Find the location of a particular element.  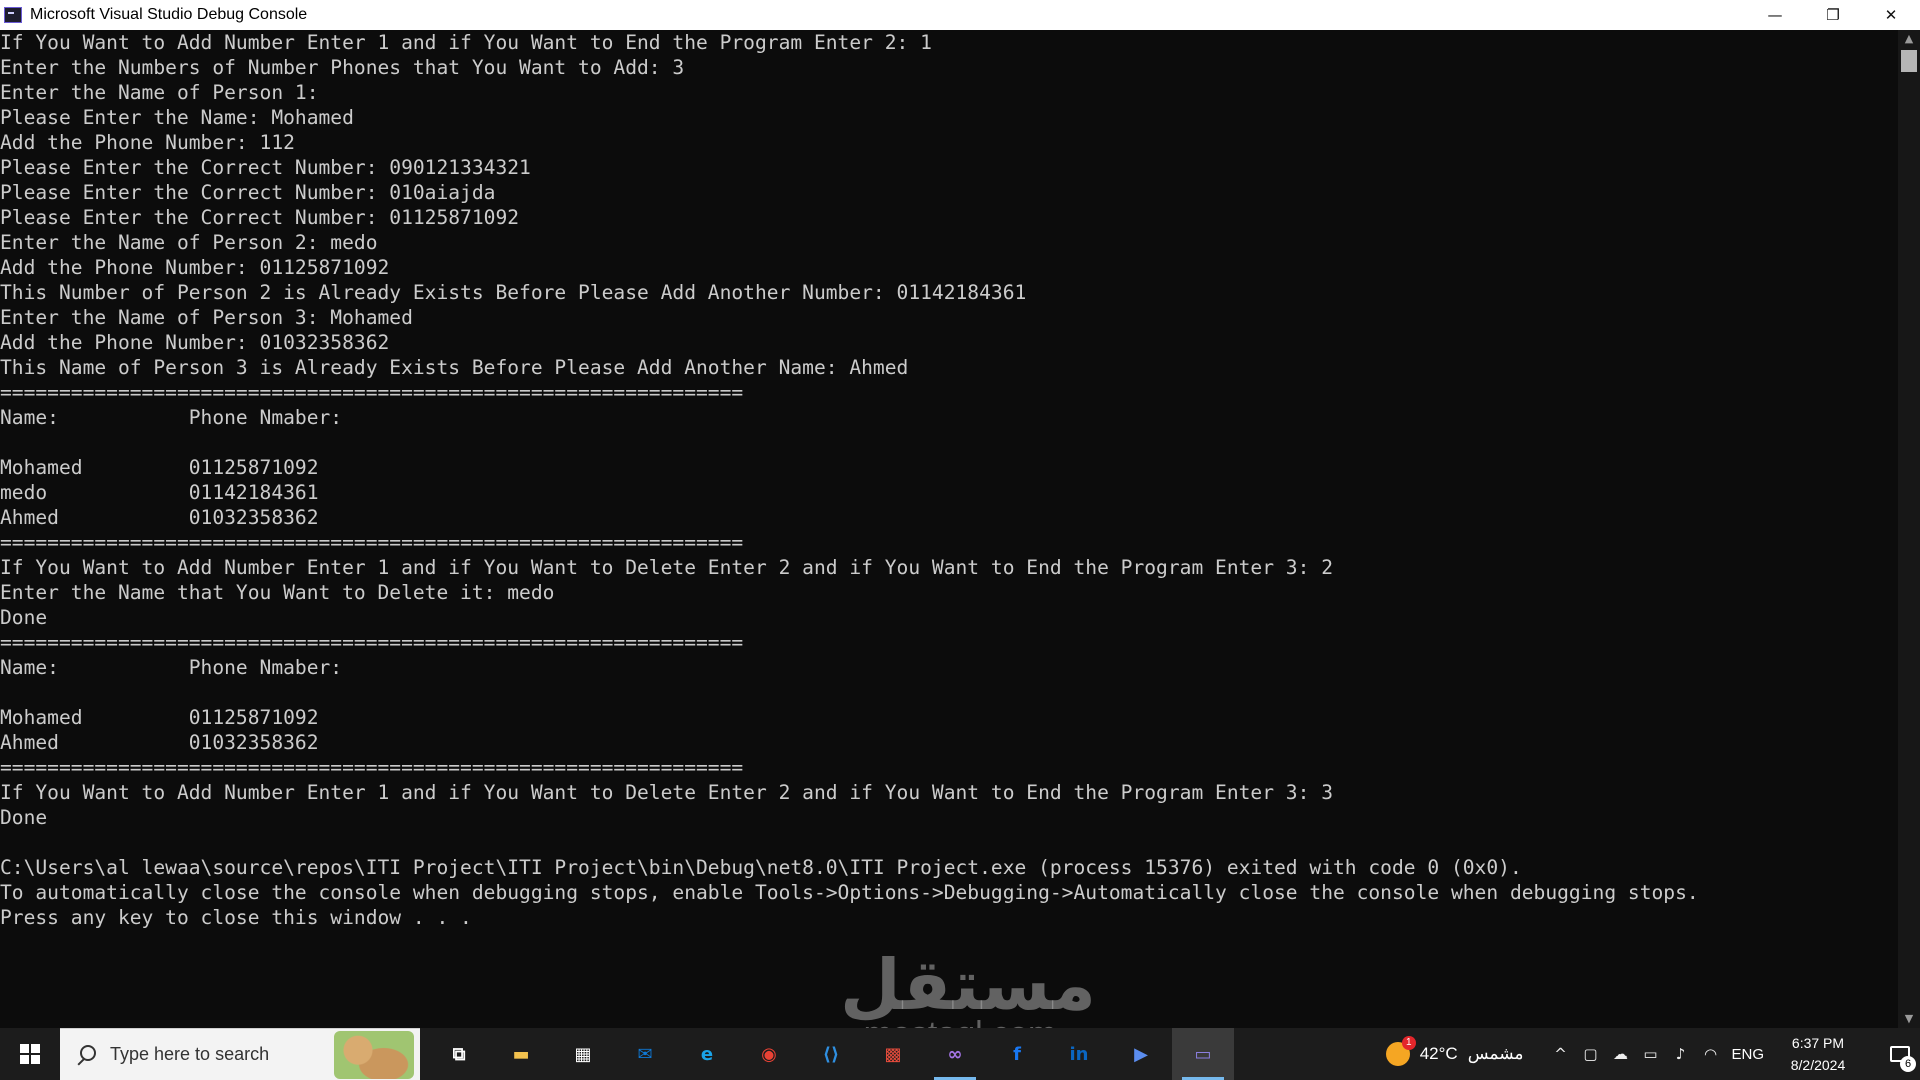

pinned-apps: ⧉ ▬ ▦ ✉ e ◉ ⟨⟩ ▩ ∞ f in ▶ ▭ is located at coordinates (831, 1054).